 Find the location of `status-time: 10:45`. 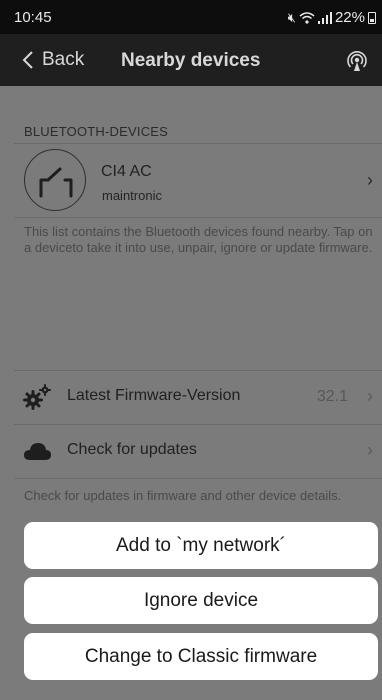

status-time: 10:45 is located at coordinates (33, 17).